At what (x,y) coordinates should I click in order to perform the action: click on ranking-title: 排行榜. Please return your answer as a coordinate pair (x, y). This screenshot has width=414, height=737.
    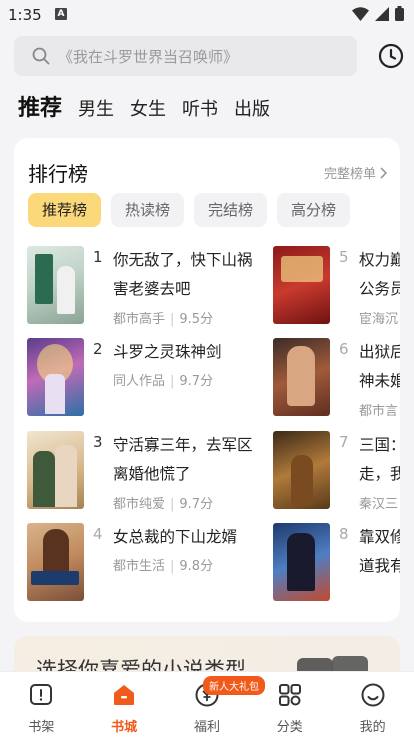
    Looking at the image, I should click on (58, 174).